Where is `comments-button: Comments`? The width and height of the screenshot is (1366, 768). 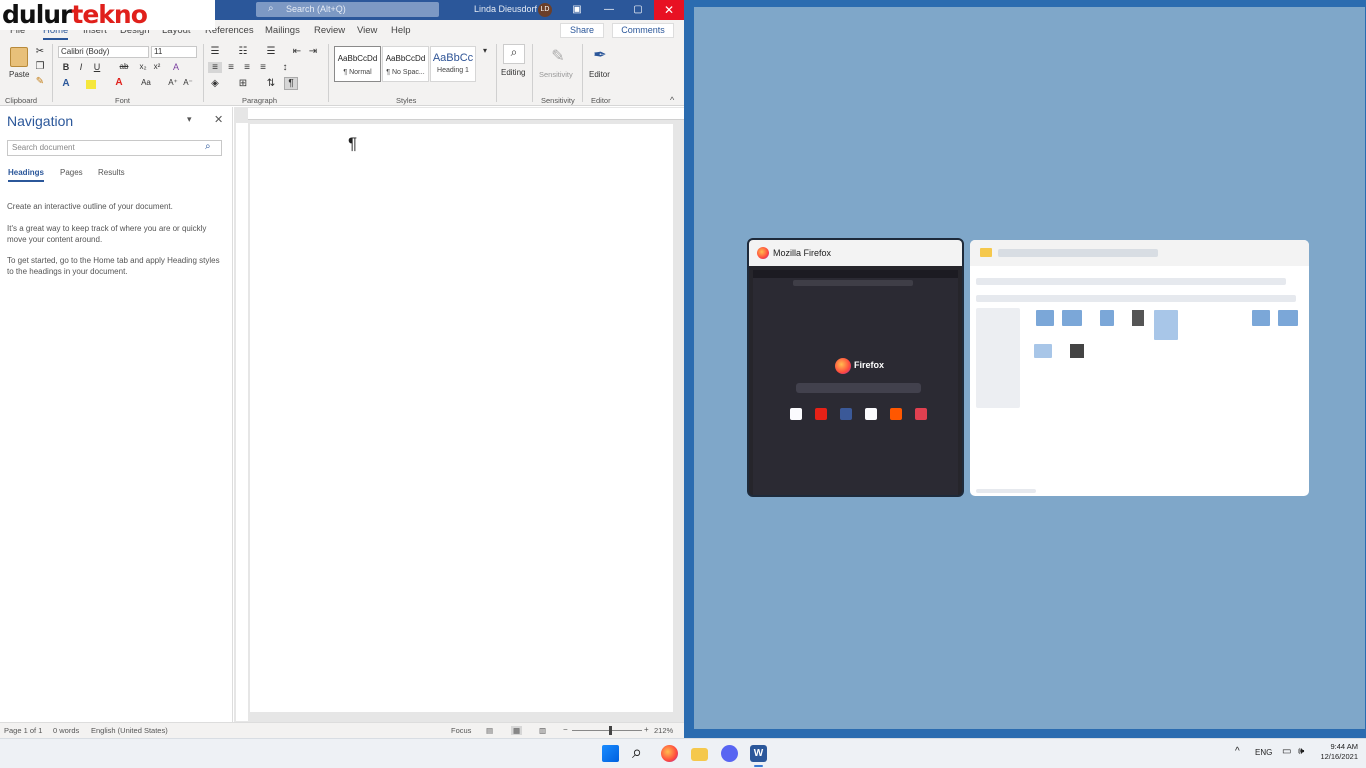
comments-button: Comments is located at coordinates (643, 30).